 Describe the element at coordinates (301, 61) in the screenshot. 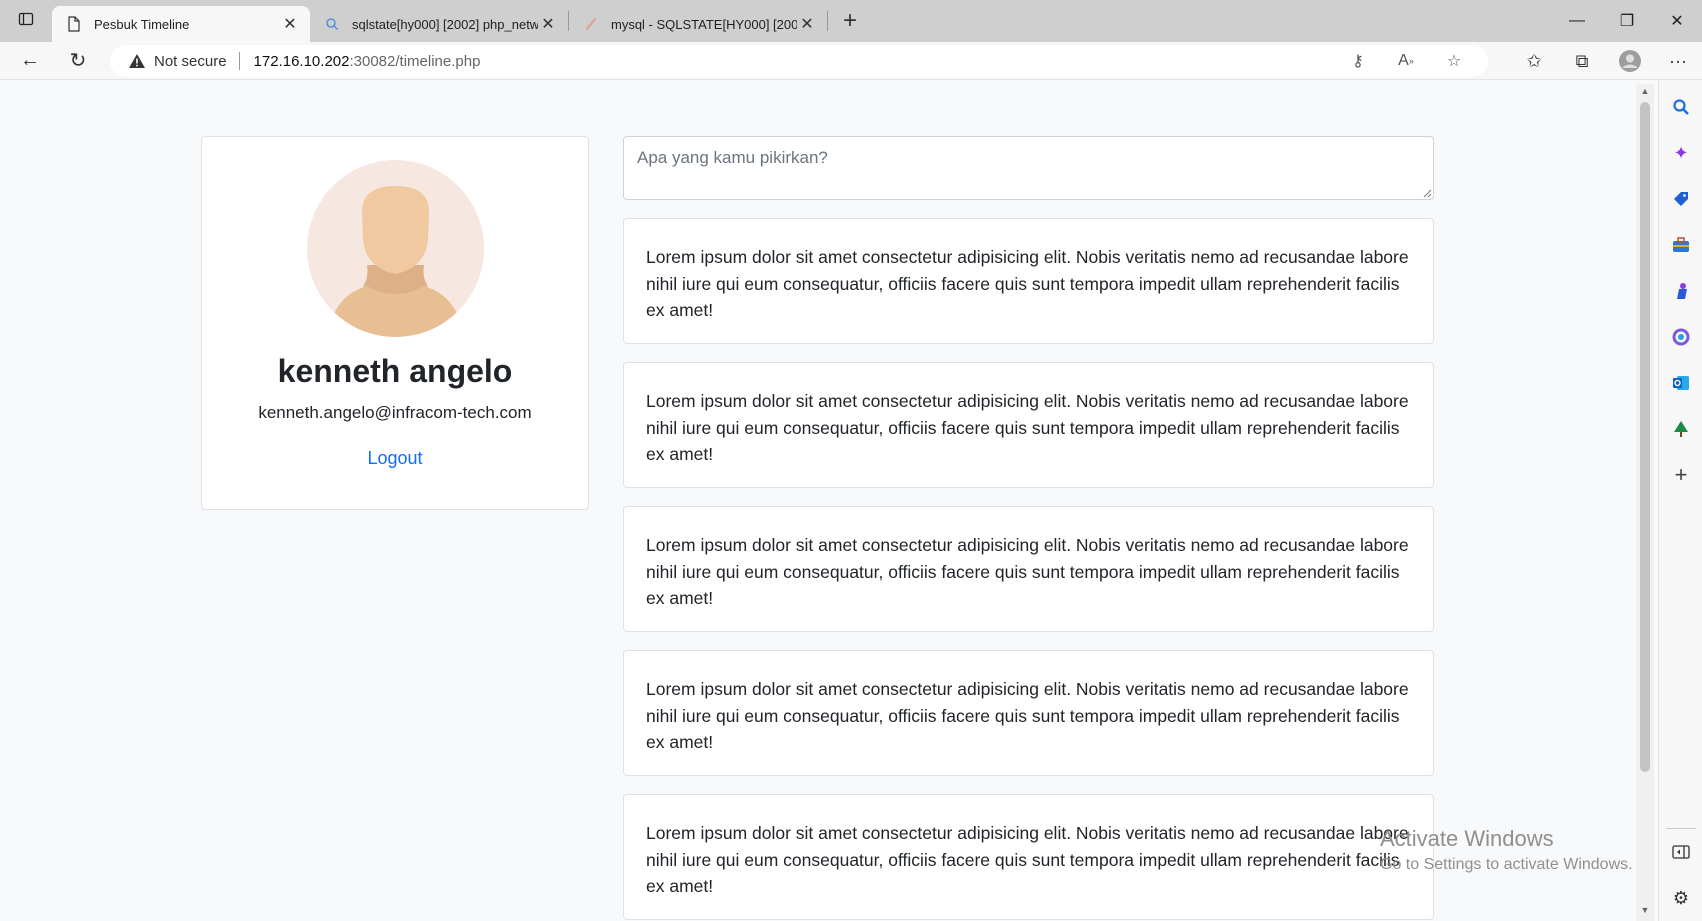

I see `url-host: 172.16.10.202` at that location.